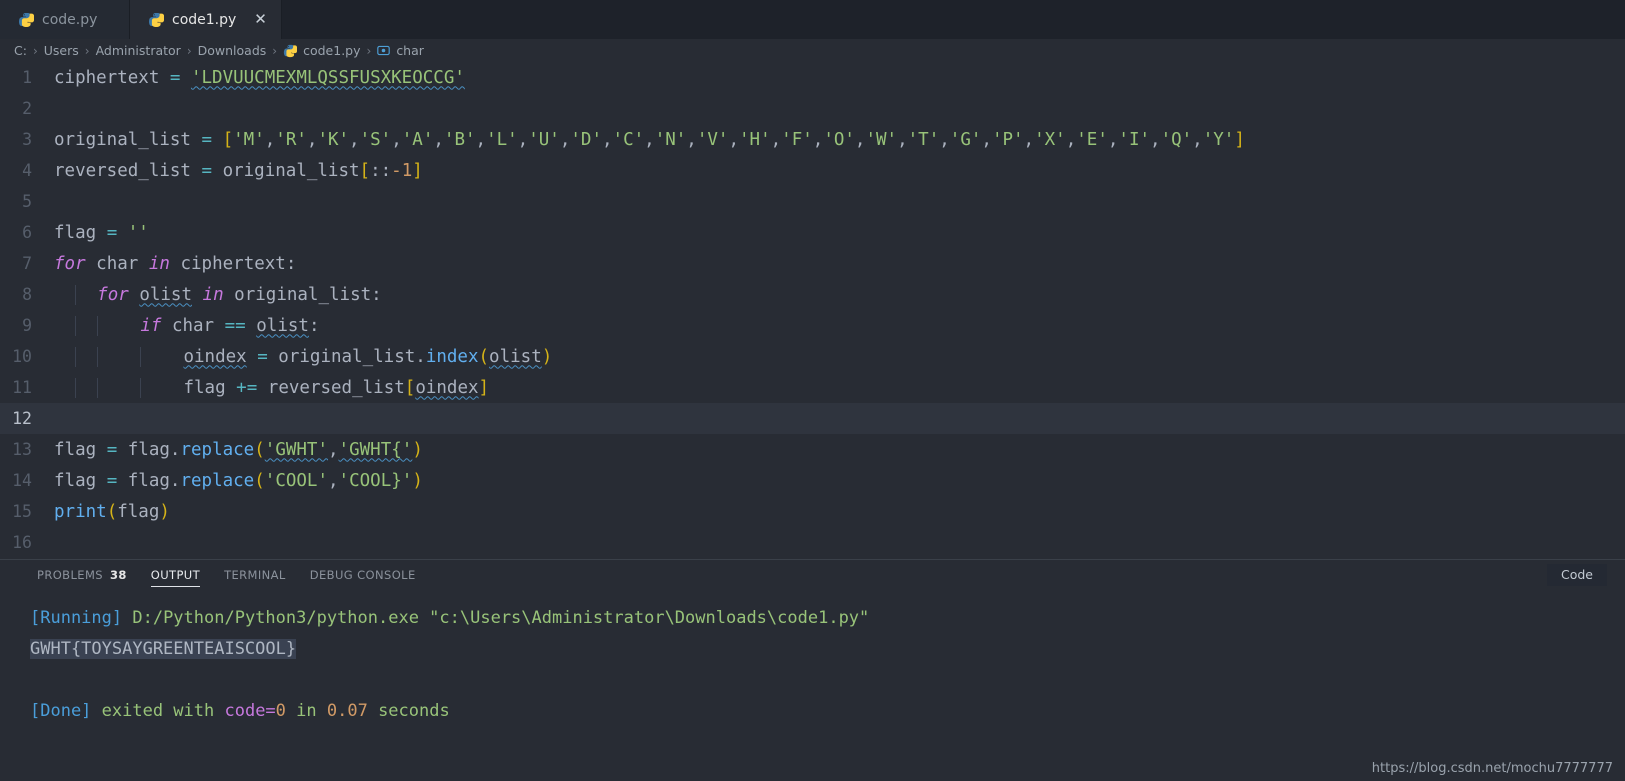 The width and height of the screenshot is (1625, 781). What do you see at coordinates (812, 263) in the screenshot?
I see `code-line: 7 for char in ciphertext:` at bounding box center [812, 263].